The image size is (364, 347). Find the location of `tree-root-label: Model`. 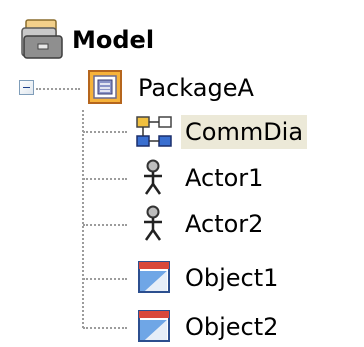

tree-root-label: Model is located at coordinates (113, 40).